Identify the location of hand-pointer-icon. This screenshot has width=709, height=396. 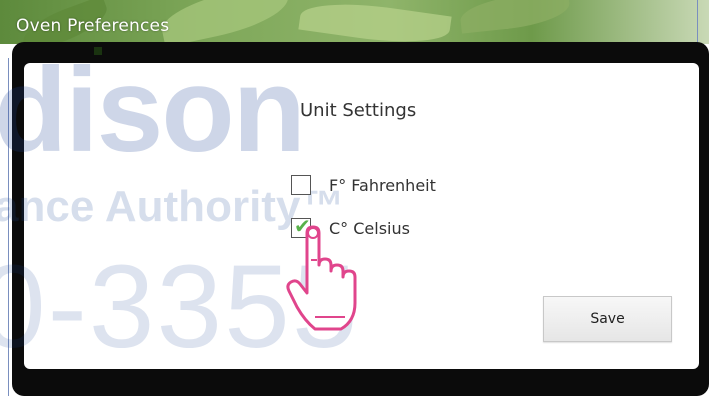
(321, 278).